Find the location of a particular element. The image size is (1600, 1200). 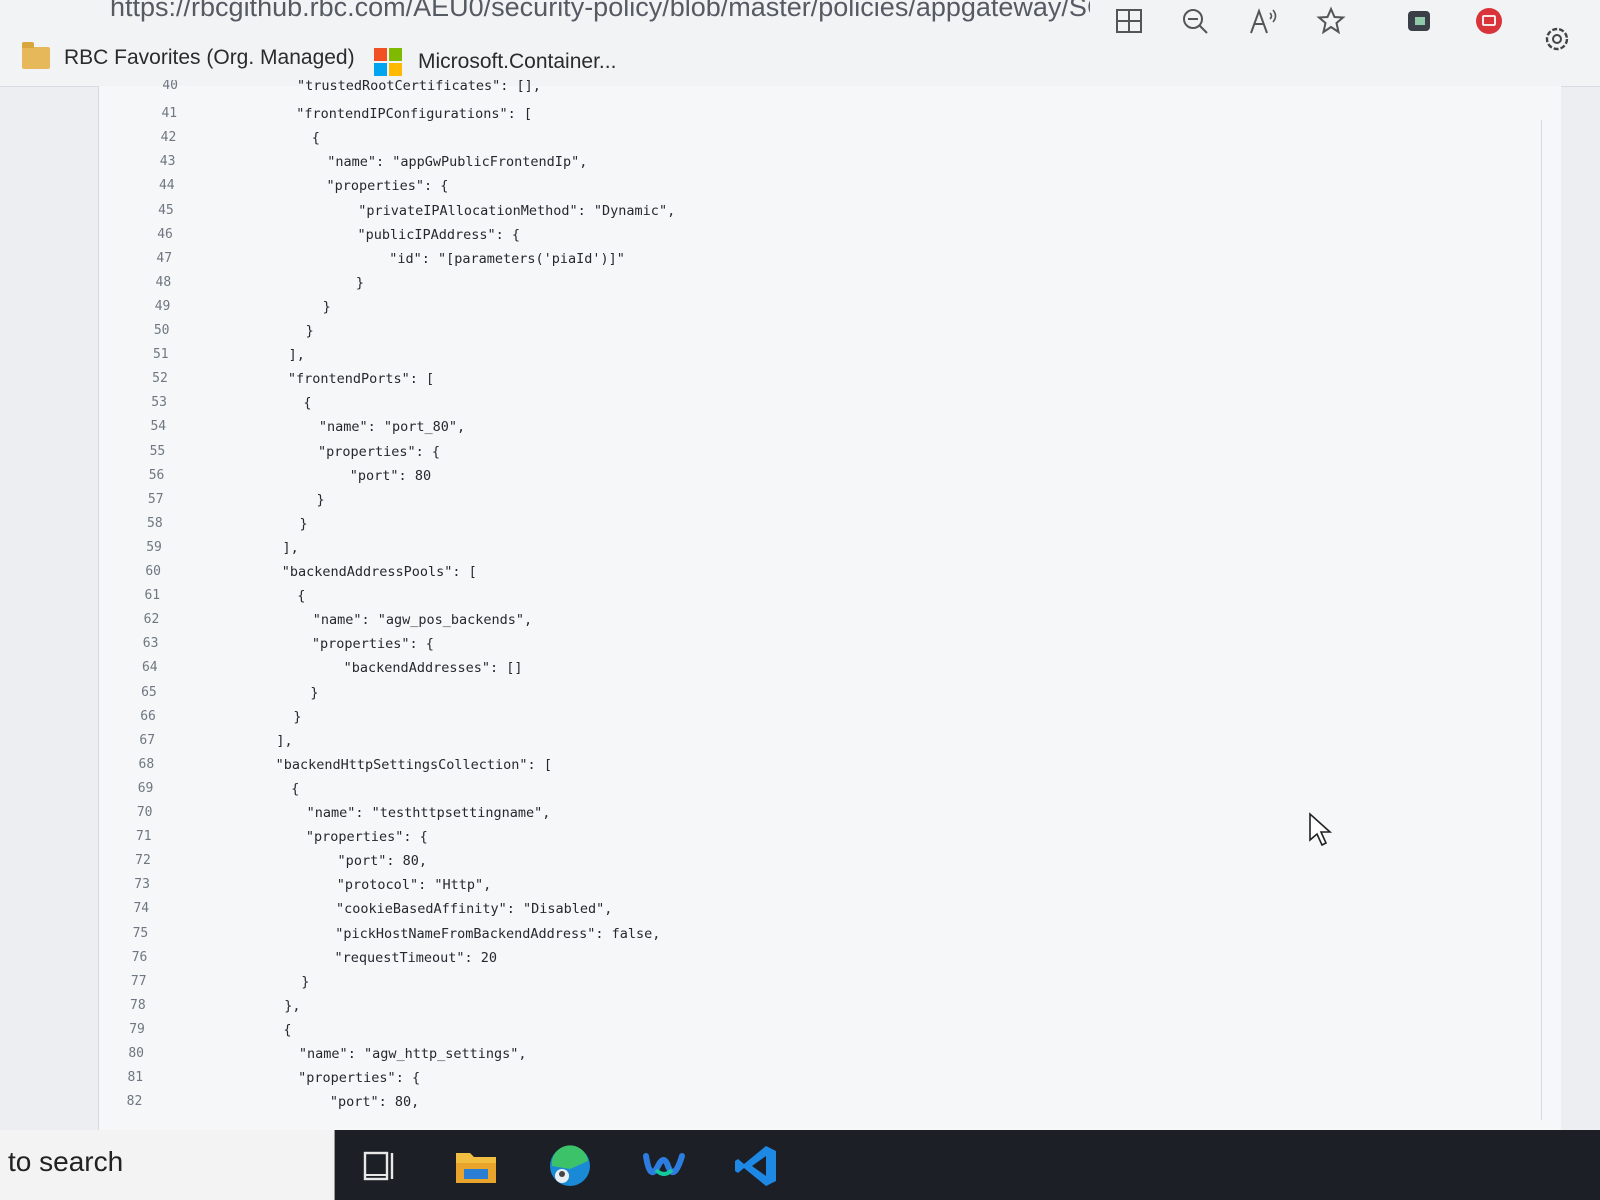

taskbar-search-box: to search is located at coordinates (167, 1165).